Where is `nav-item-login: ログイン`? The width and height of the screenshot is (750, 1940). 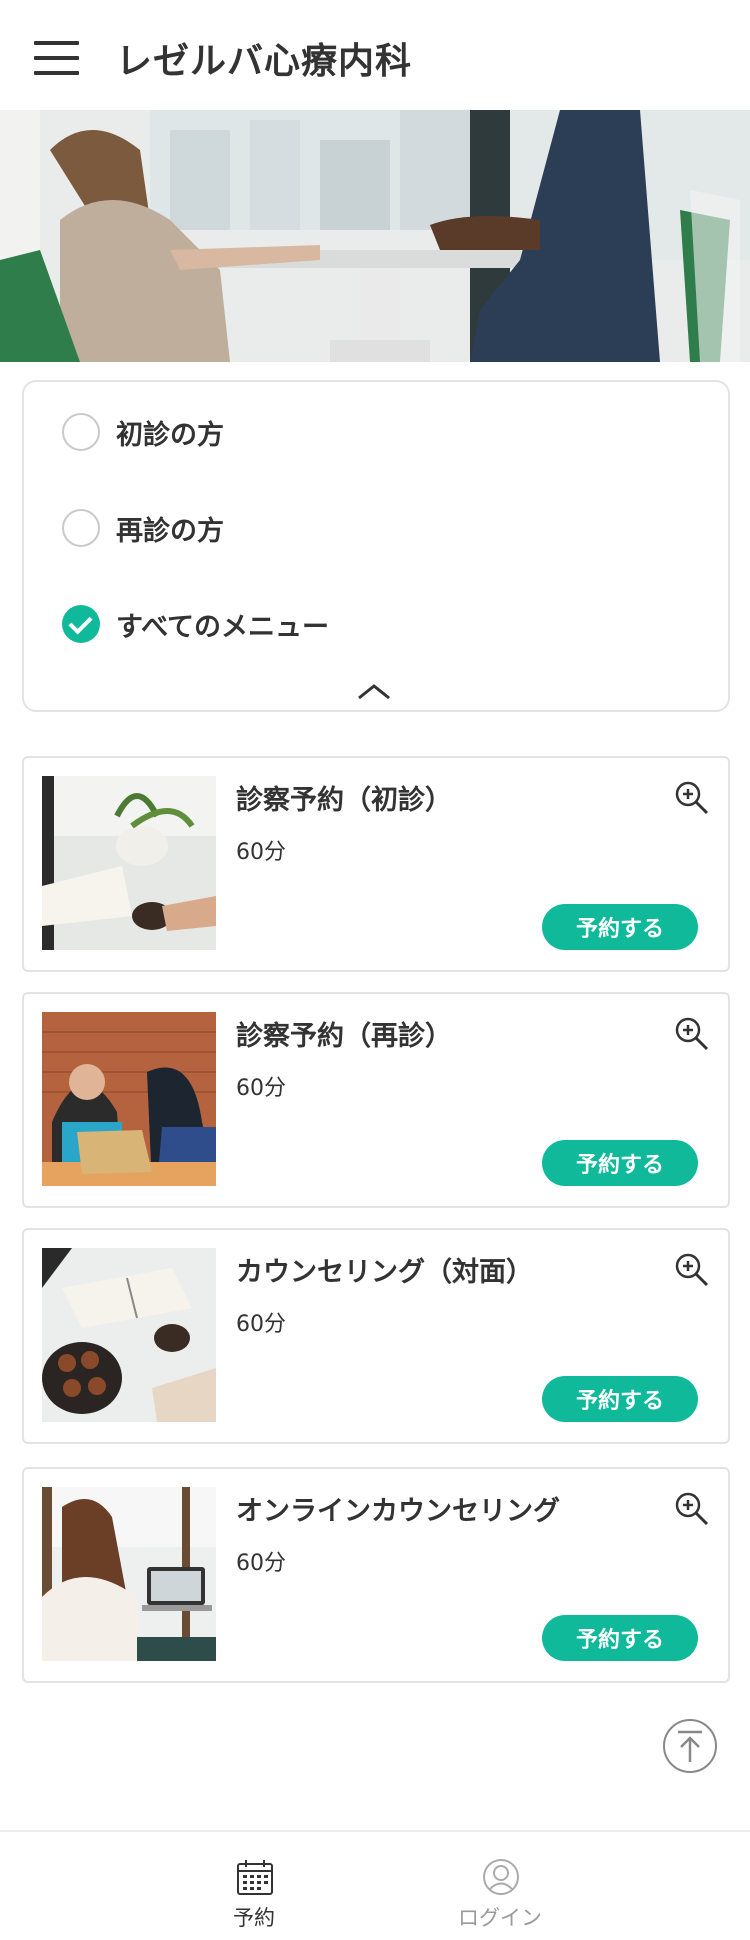 nav-item-login: ログイン is located at coordinates (500, 1889).